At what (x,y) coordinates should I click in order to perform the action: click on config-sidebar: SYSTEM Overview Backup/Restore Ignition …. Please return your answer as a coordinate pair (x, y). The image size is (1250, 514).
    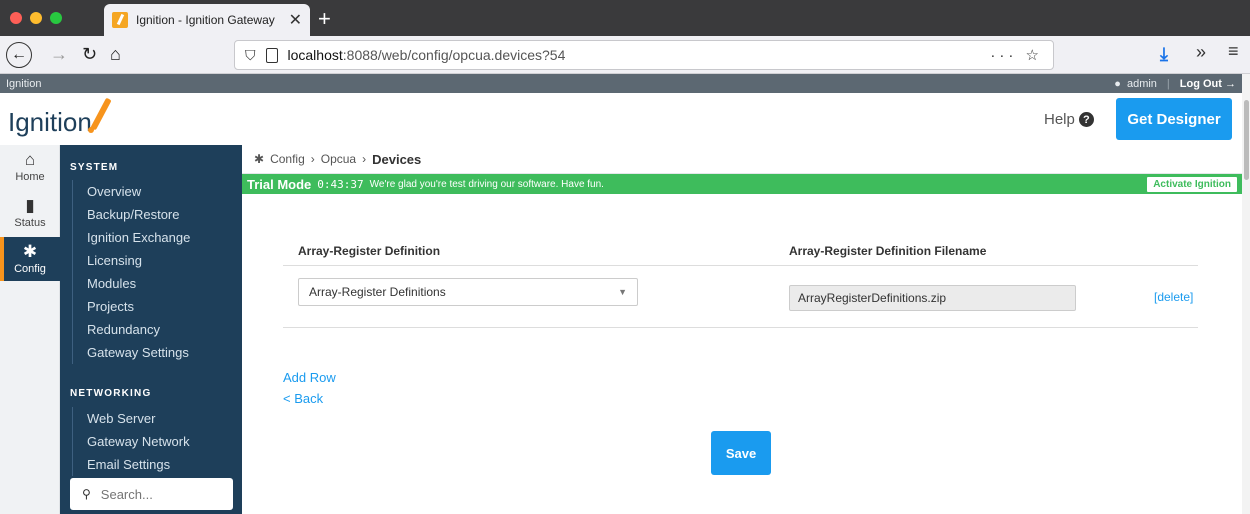
    Looking at the image, I should click on (151, 329).